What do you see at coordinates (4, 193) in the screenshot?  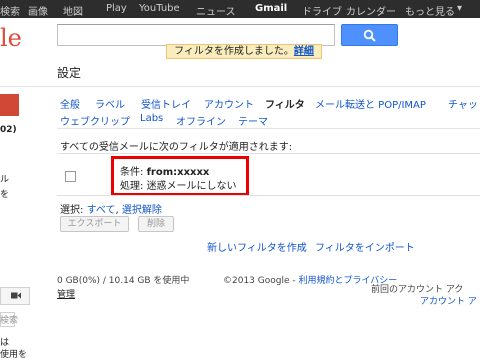 I see `sidebar-fragment: を` at bounding box center [4, 193].